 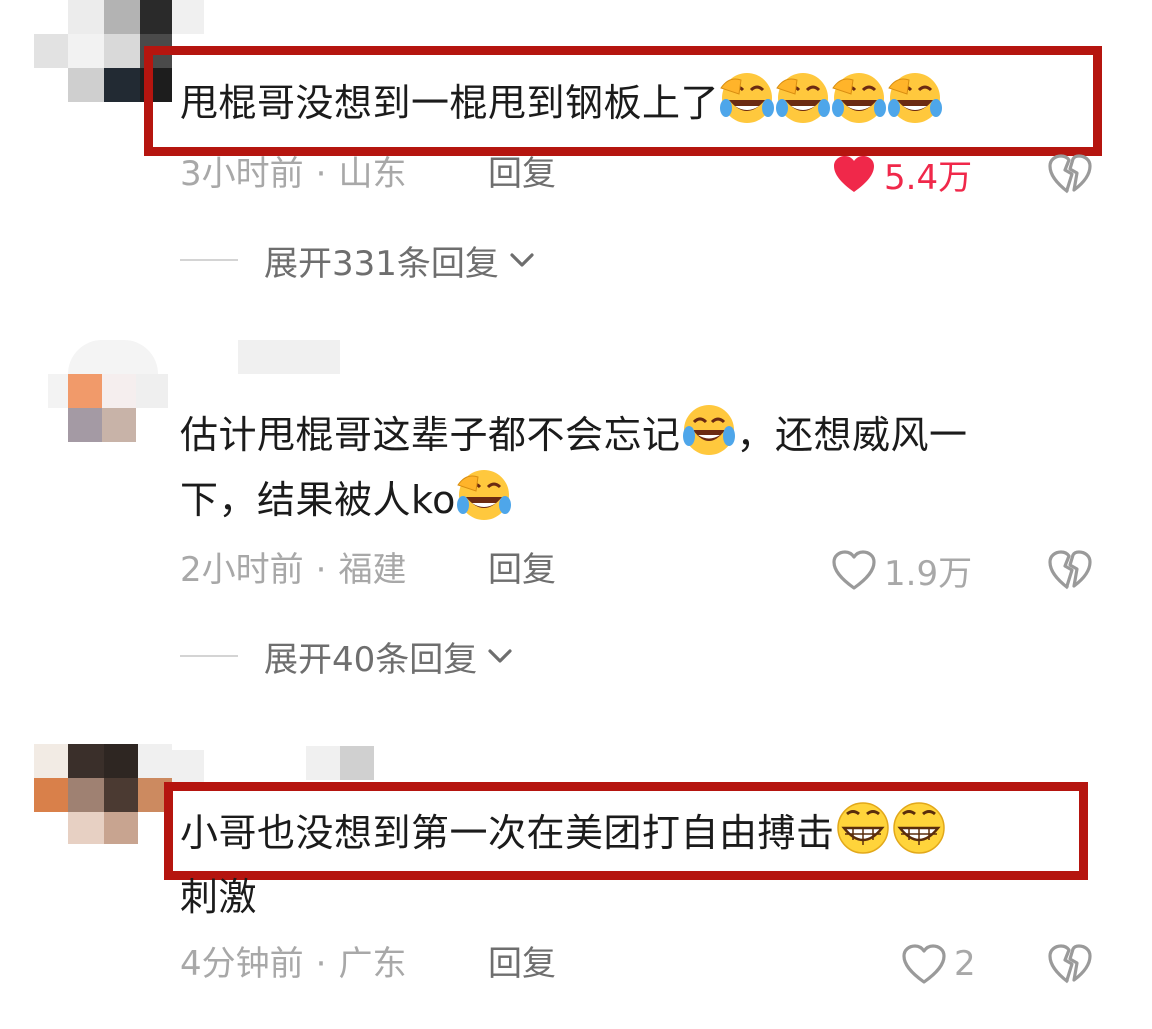 What do you see at coordinates (242, 570) in the screenshot?
I see `comment-time: 2小时前` at bounding box center [242, 570].